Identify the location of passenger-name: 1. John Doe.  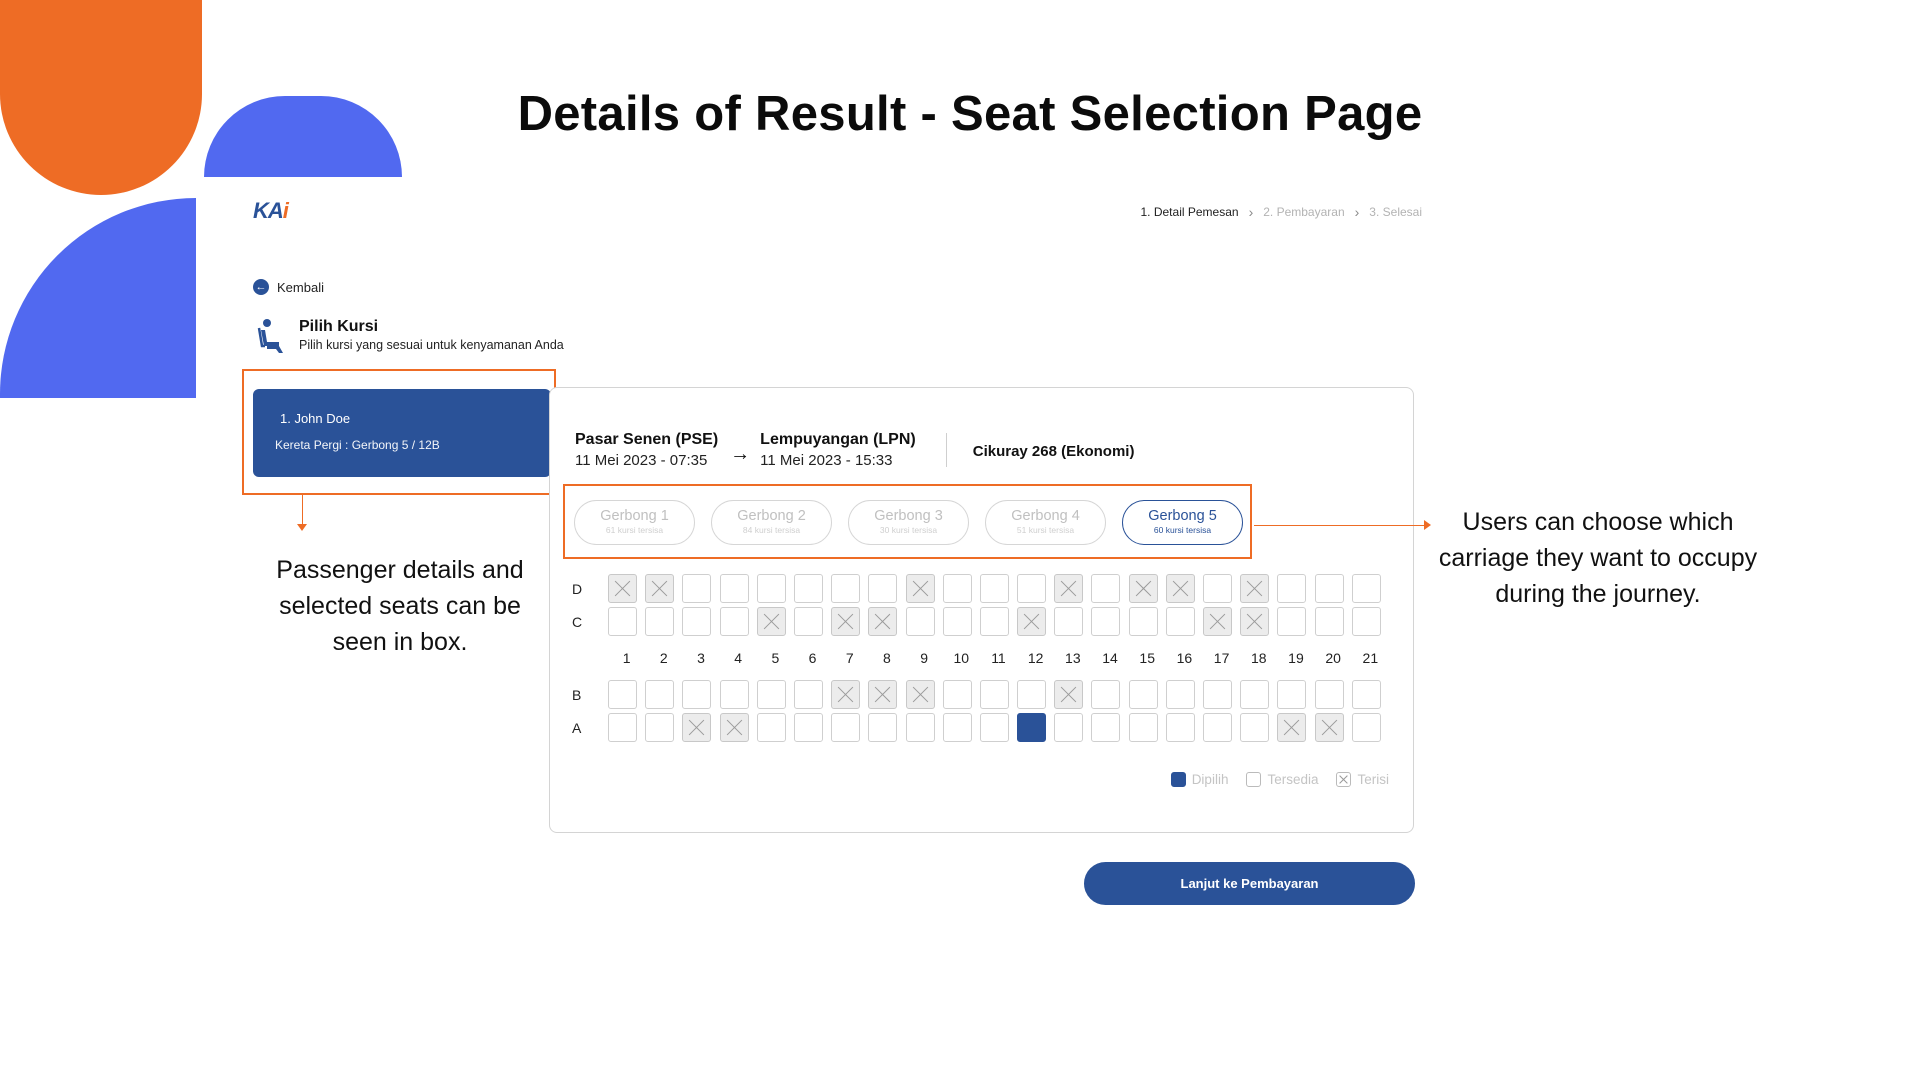
(315, 418).